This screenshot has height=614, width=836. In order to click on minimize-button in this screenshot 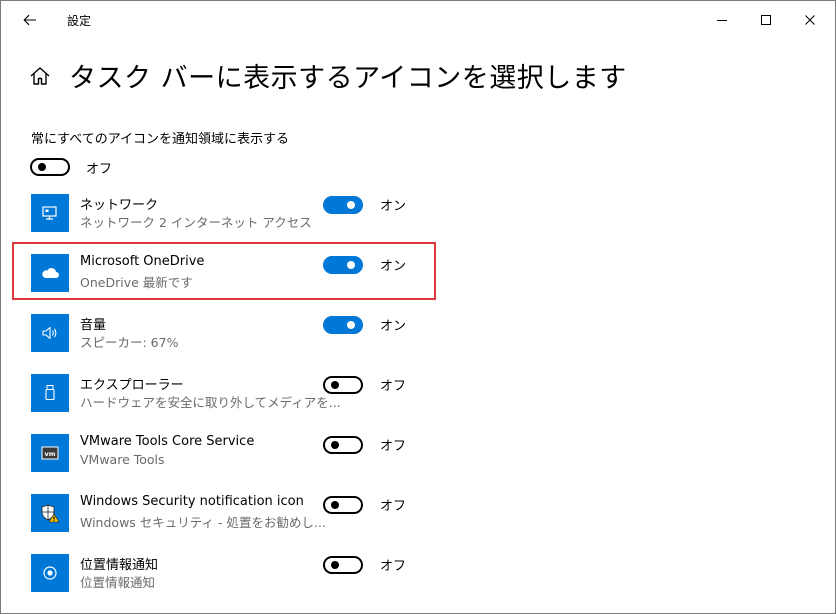, I will do `click(722, 20)`.